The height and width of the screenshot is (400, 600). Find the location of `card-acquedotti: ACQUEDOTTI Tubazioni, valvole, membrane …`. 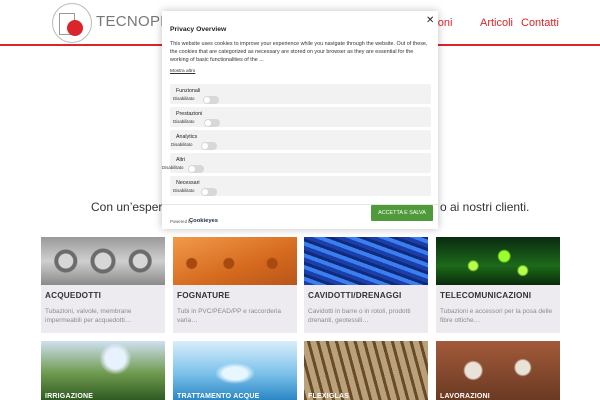

card-acquedotti: ACQUEDOTTI Tubazioni, valvole, membrane … is located at coordinates (103, 285).